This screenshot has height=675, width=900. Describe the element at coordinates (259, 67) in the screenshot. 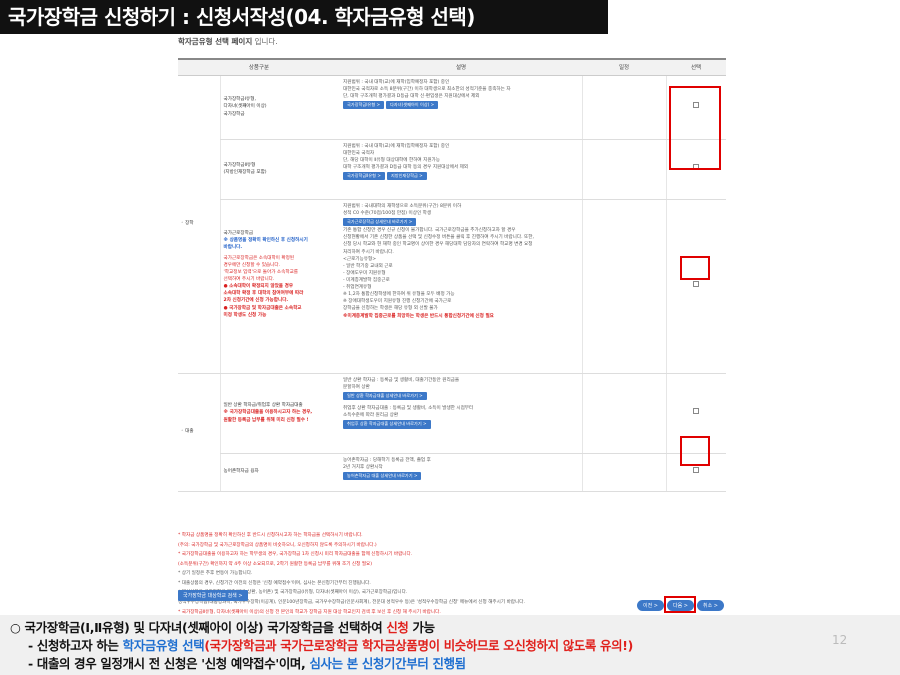

I see `header-product: 상품구분` at that location.